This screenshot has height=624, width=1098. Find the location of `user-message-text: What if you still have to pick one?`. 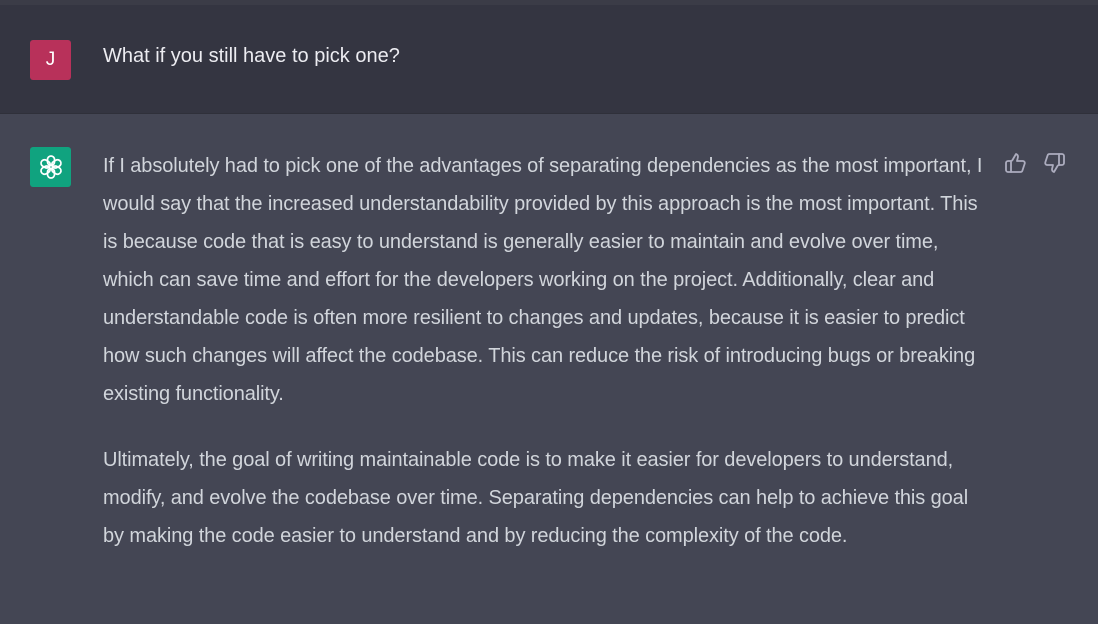

user-message-text: What if you still have to pick one? is located at coordinates (251, 56).